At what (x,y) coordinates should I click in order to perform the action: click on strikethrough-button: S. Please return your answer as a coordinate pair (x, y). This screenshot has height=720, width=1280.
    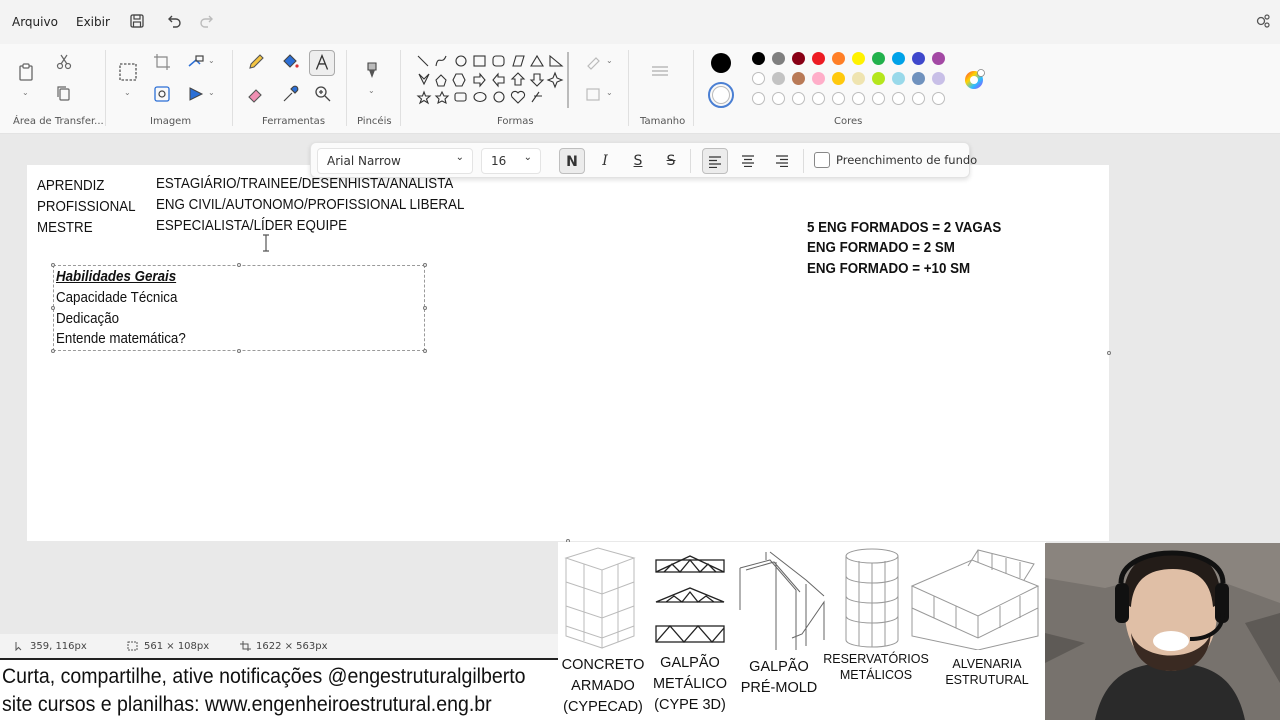
    Looking at the image, I should click on (671, 161).